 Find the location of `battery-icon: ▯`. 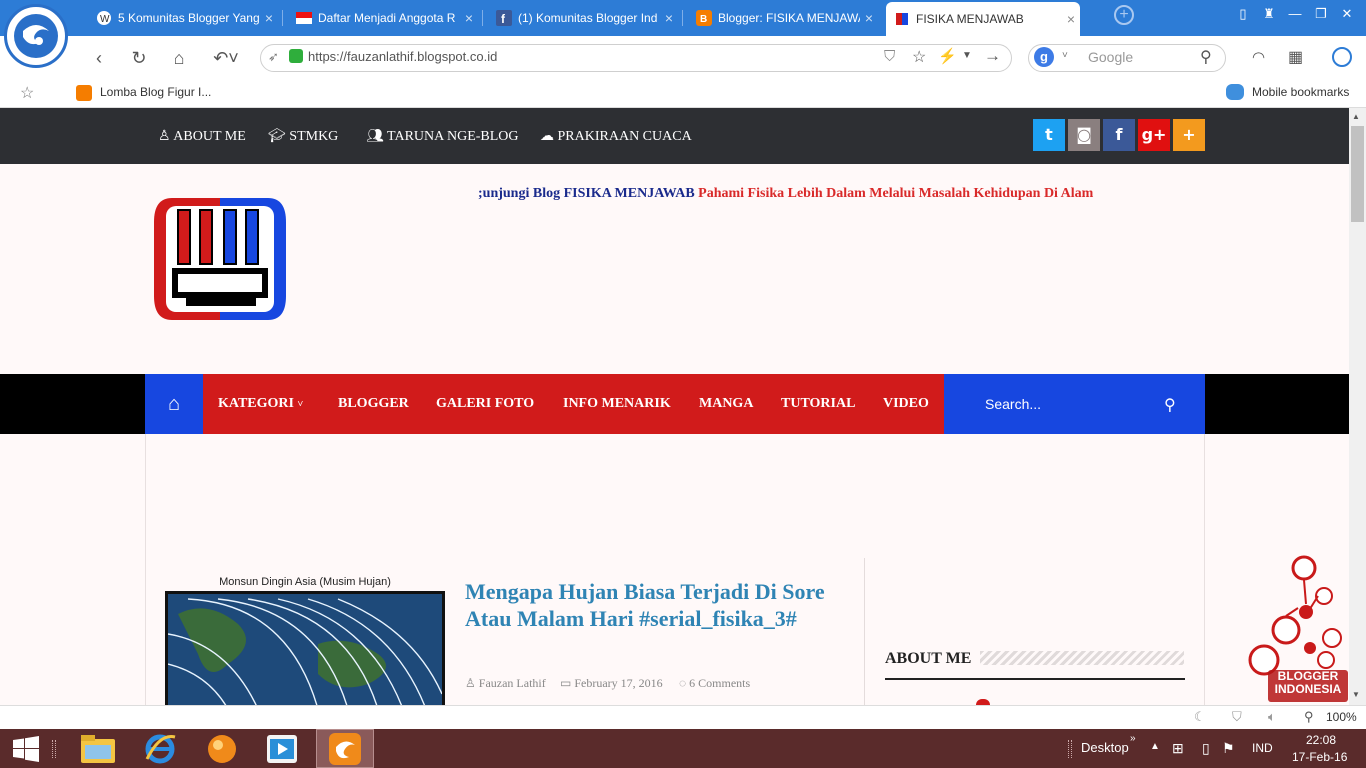

battery-icon: ▯ is located at coordinates (1206, 748).